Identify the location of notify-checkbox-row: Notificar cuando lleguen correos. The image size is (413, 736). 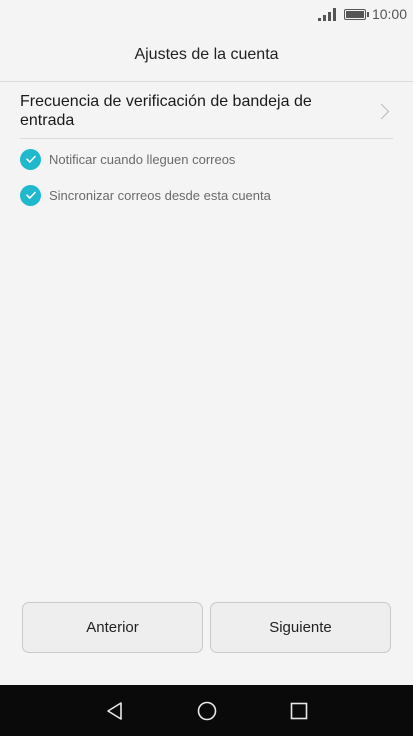
(206, 159).